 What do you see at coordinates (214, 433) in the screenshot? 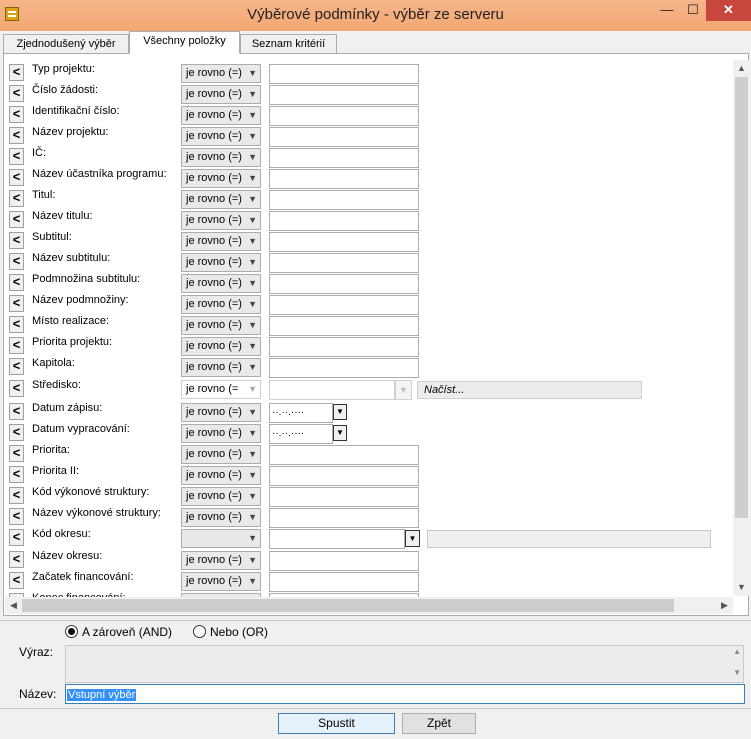
I see `operator-value: je rovno (=)` at bounding box center [214, 433].